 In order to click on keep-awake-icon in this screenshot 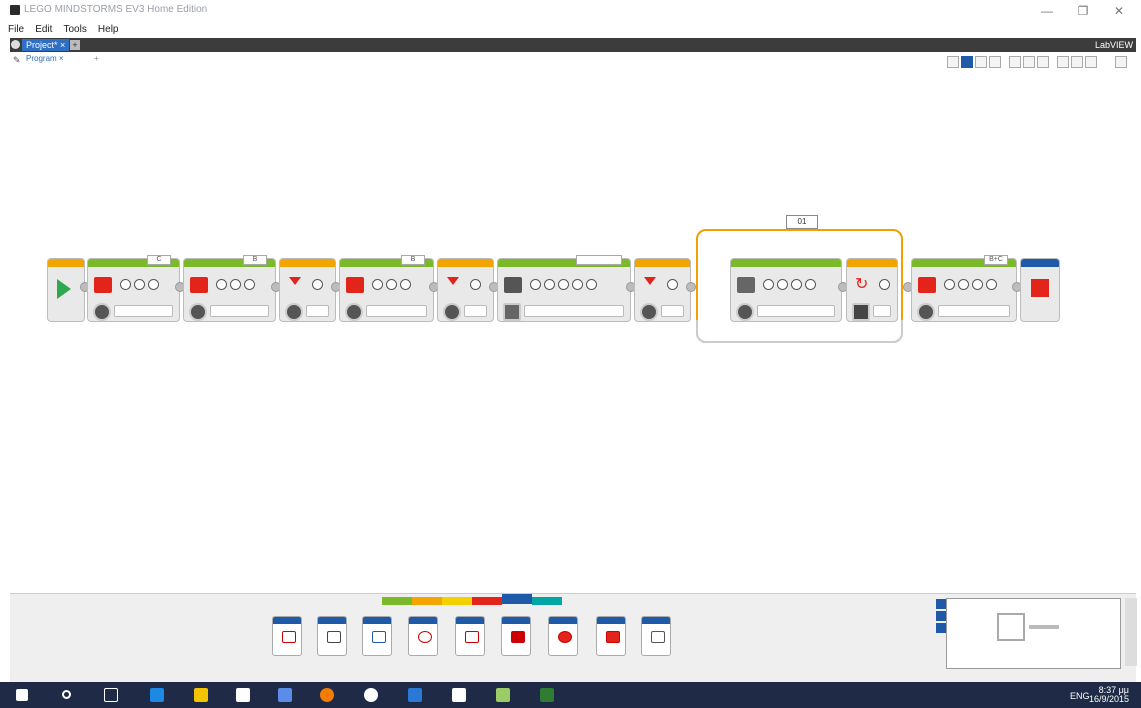, I will do `click(470, 636)`.